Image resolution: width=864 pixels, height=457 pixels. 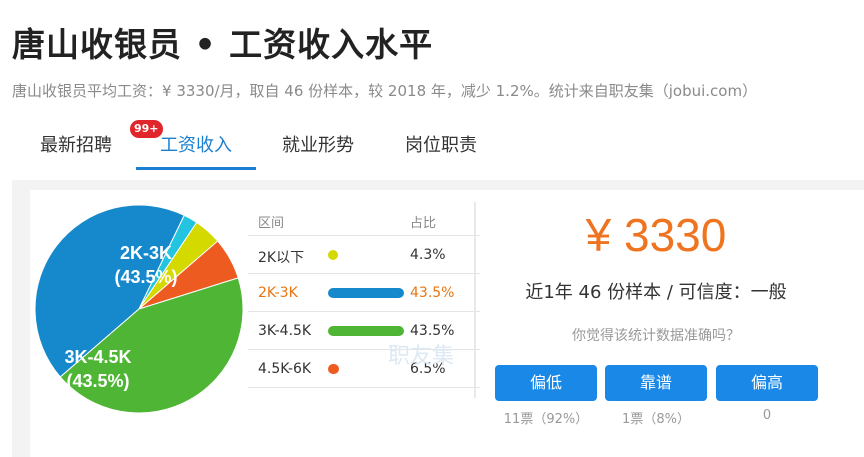 What do you see at coordinates (656, 292) in the screenshot?
I see `sample-info: 近1年 46 份样本 / 可信度：一般` at bounding box center [656, 292].